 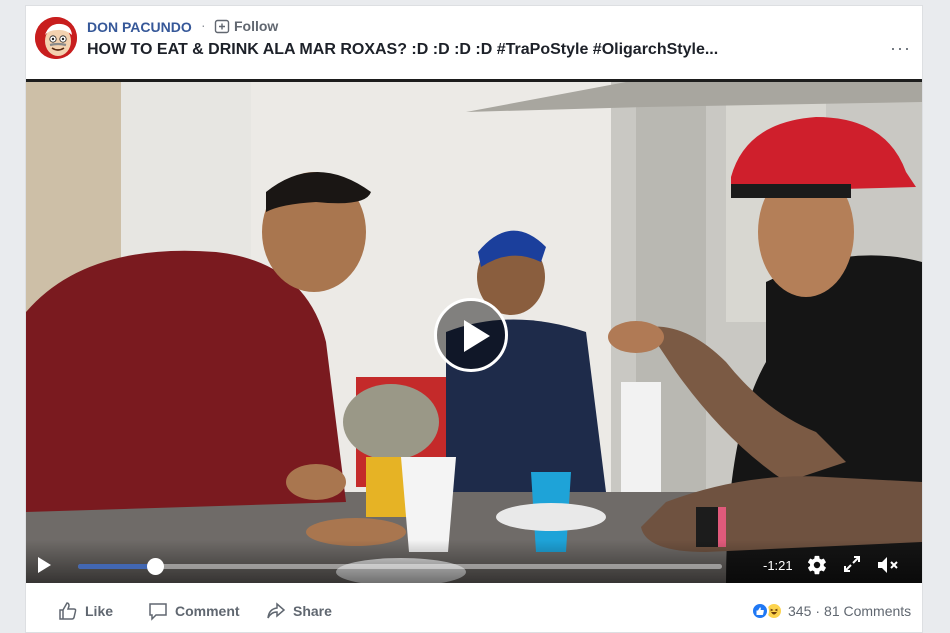 I want to click on gear-icon, so click(x=817, y=565).